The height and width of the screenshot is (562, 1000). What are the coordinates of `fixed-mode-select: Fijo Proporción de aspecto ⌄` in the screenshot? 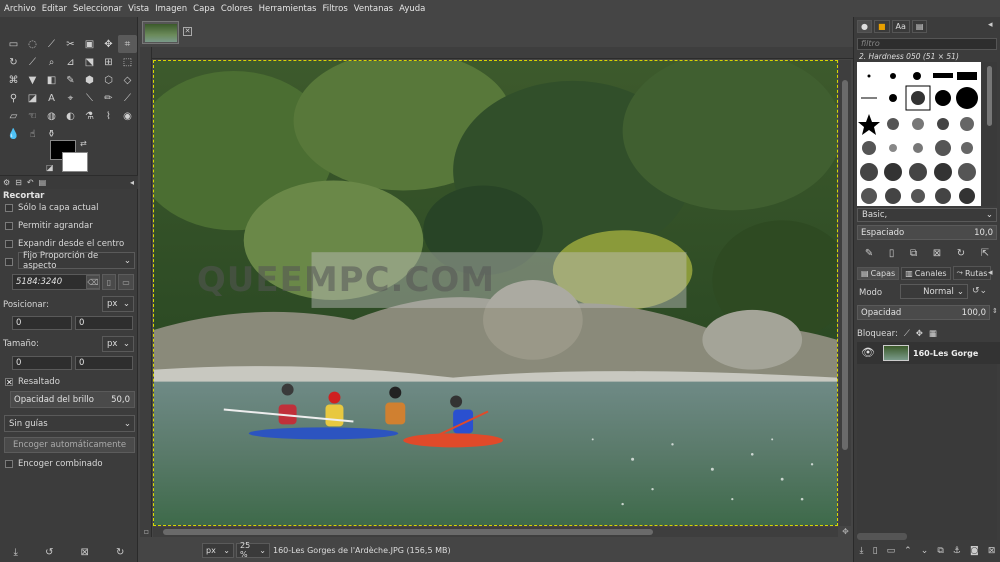 It's located at (76, 261).